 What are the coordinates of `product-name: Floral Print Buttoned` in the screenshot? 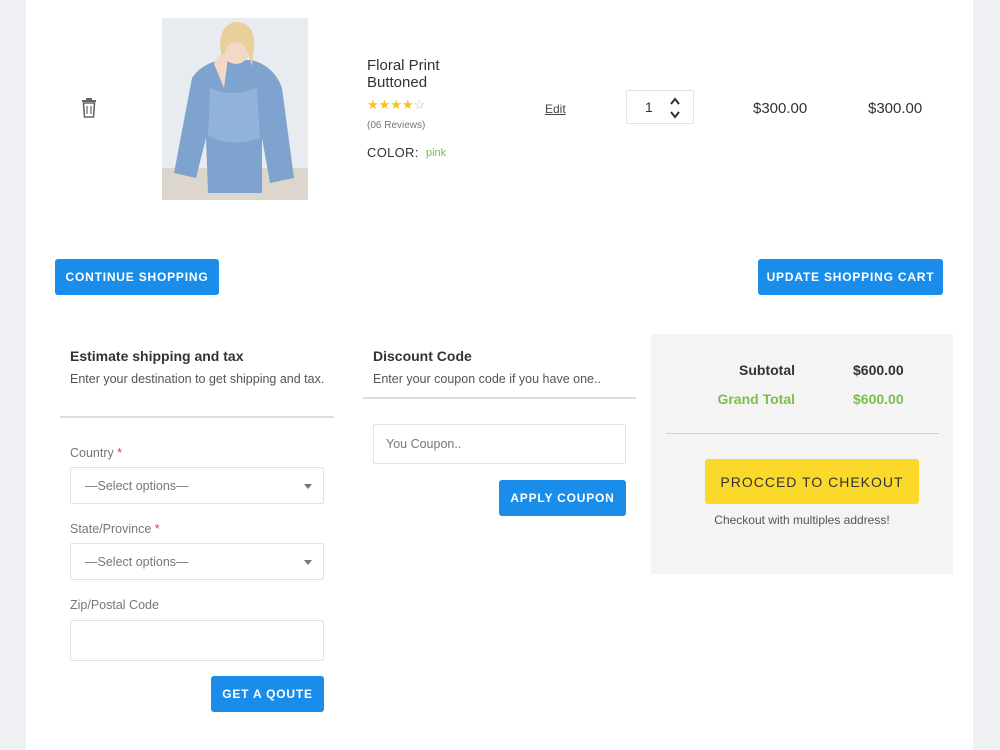 It's located at (422, 74).